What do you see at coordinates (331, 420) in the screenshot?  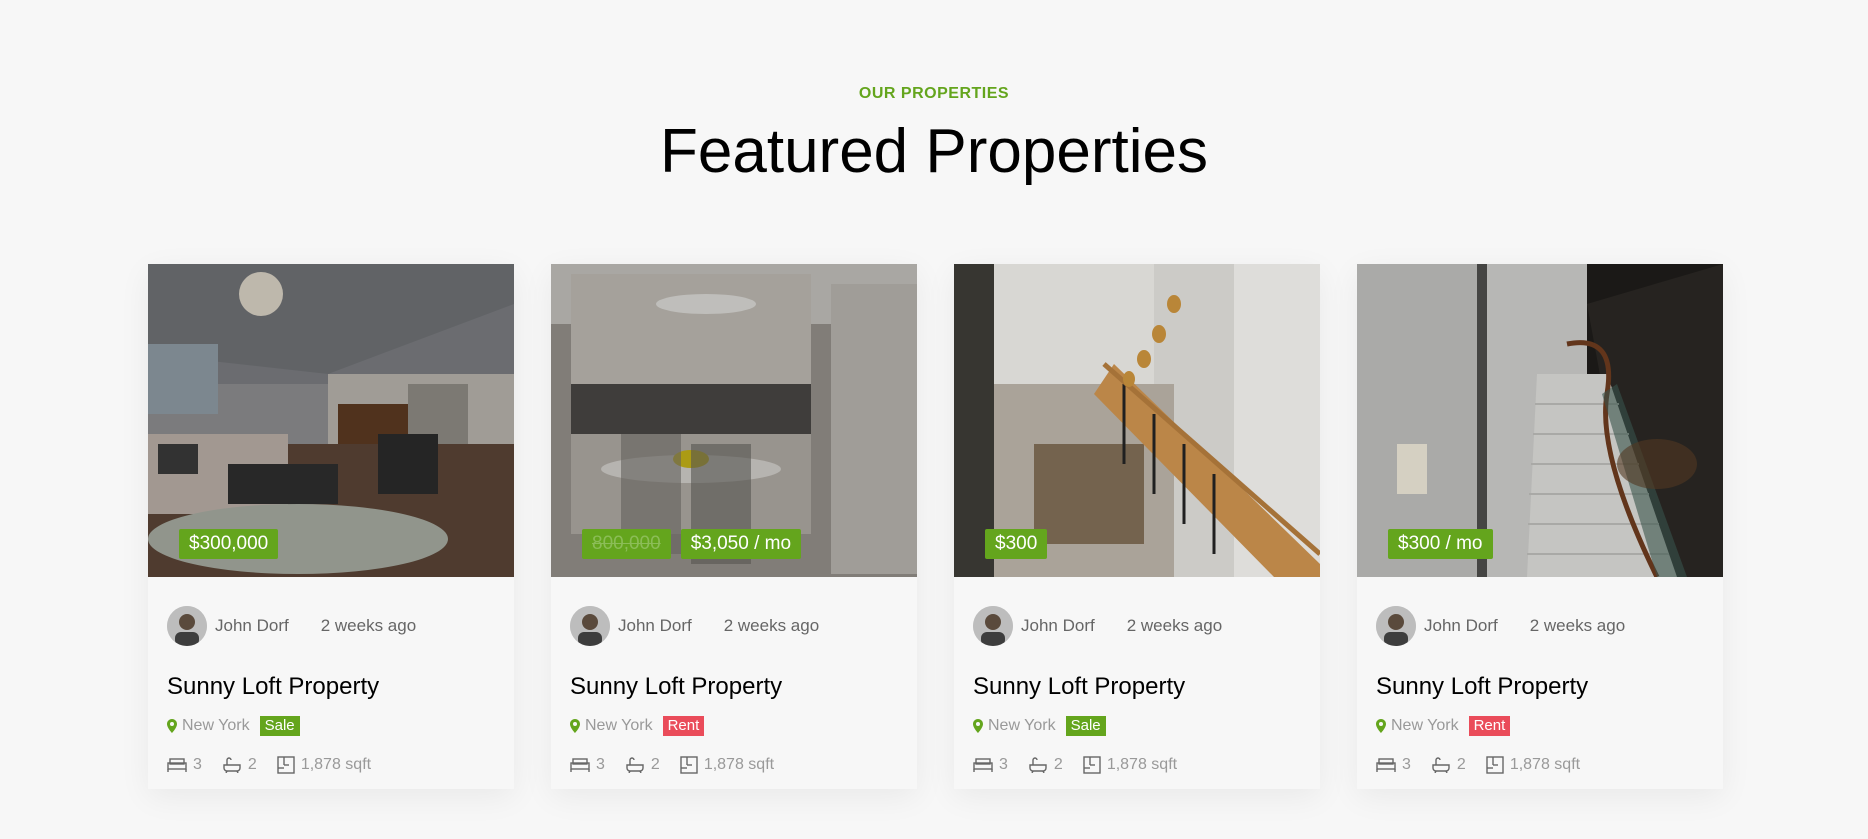 I see `property-image-link: $300,000` at bounding box center [331, 420].